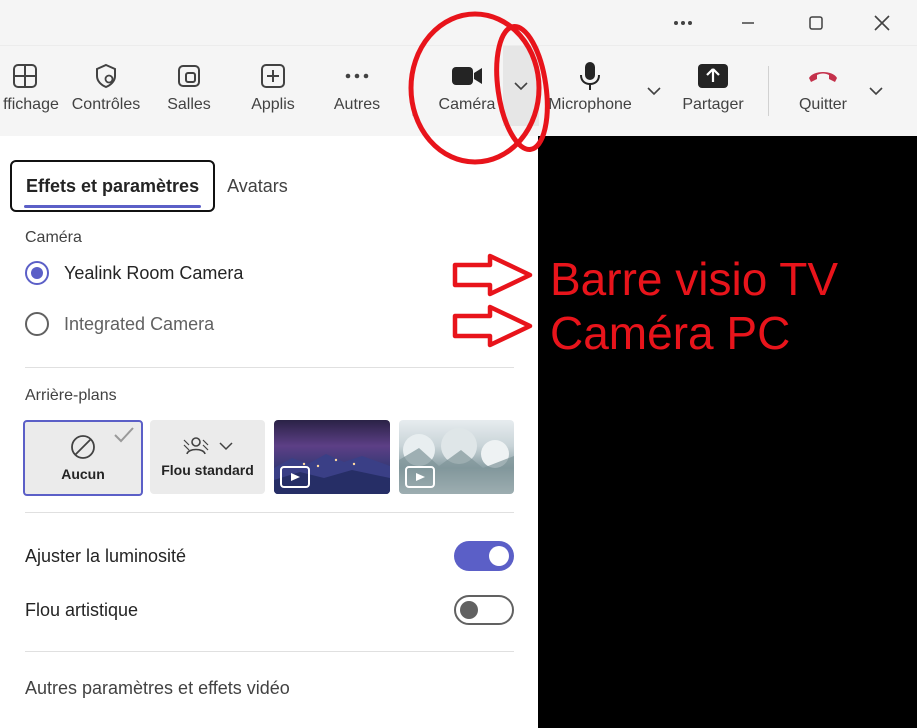  I want to click on more-video-settings-link: Autres paramètres et effets vidéo, so click(157, 688).